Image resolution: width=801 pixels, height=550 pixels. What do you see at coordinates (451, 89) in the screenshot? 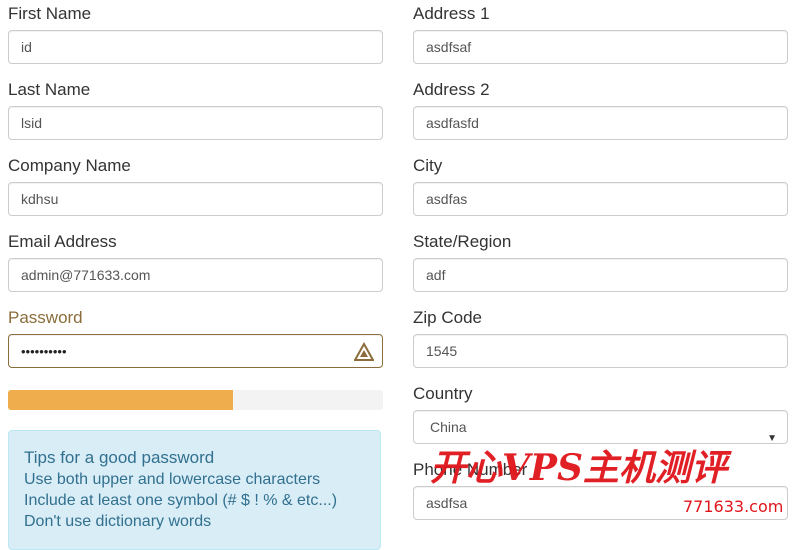
I see `address2-label: Address 2` at bounding box center [451, 89].